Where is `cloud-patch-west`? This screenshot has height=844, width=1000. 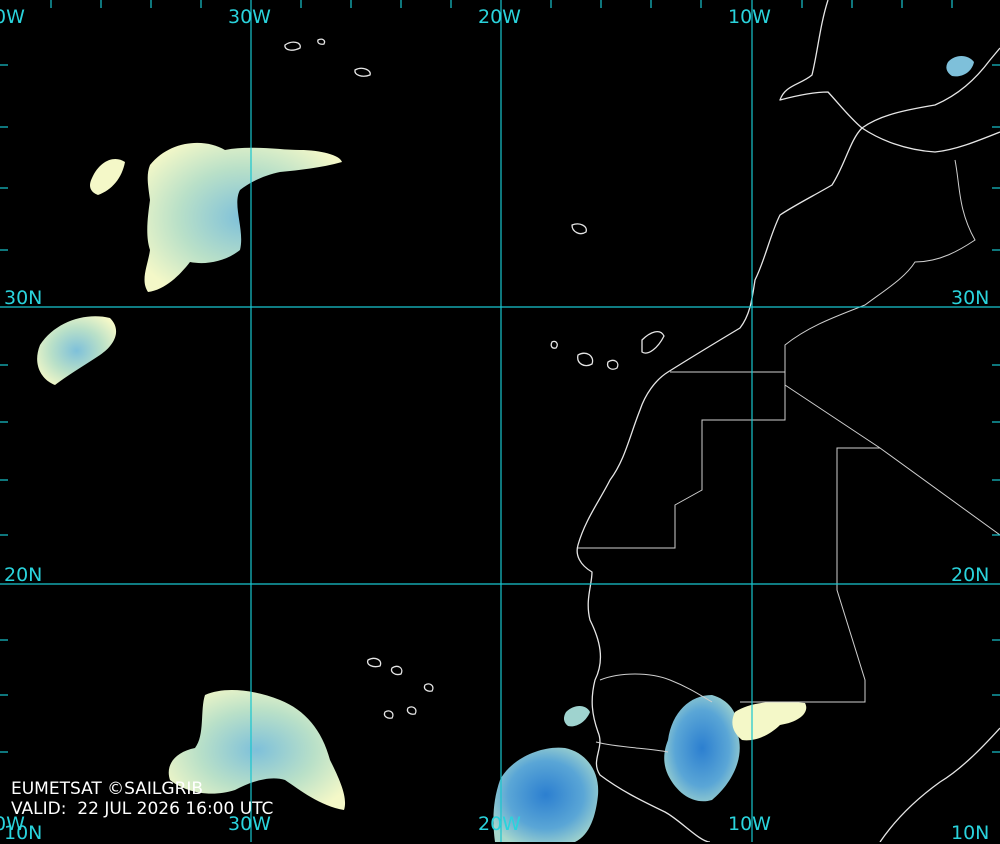
cloud-patch-west is located at coordinates (77, 350).